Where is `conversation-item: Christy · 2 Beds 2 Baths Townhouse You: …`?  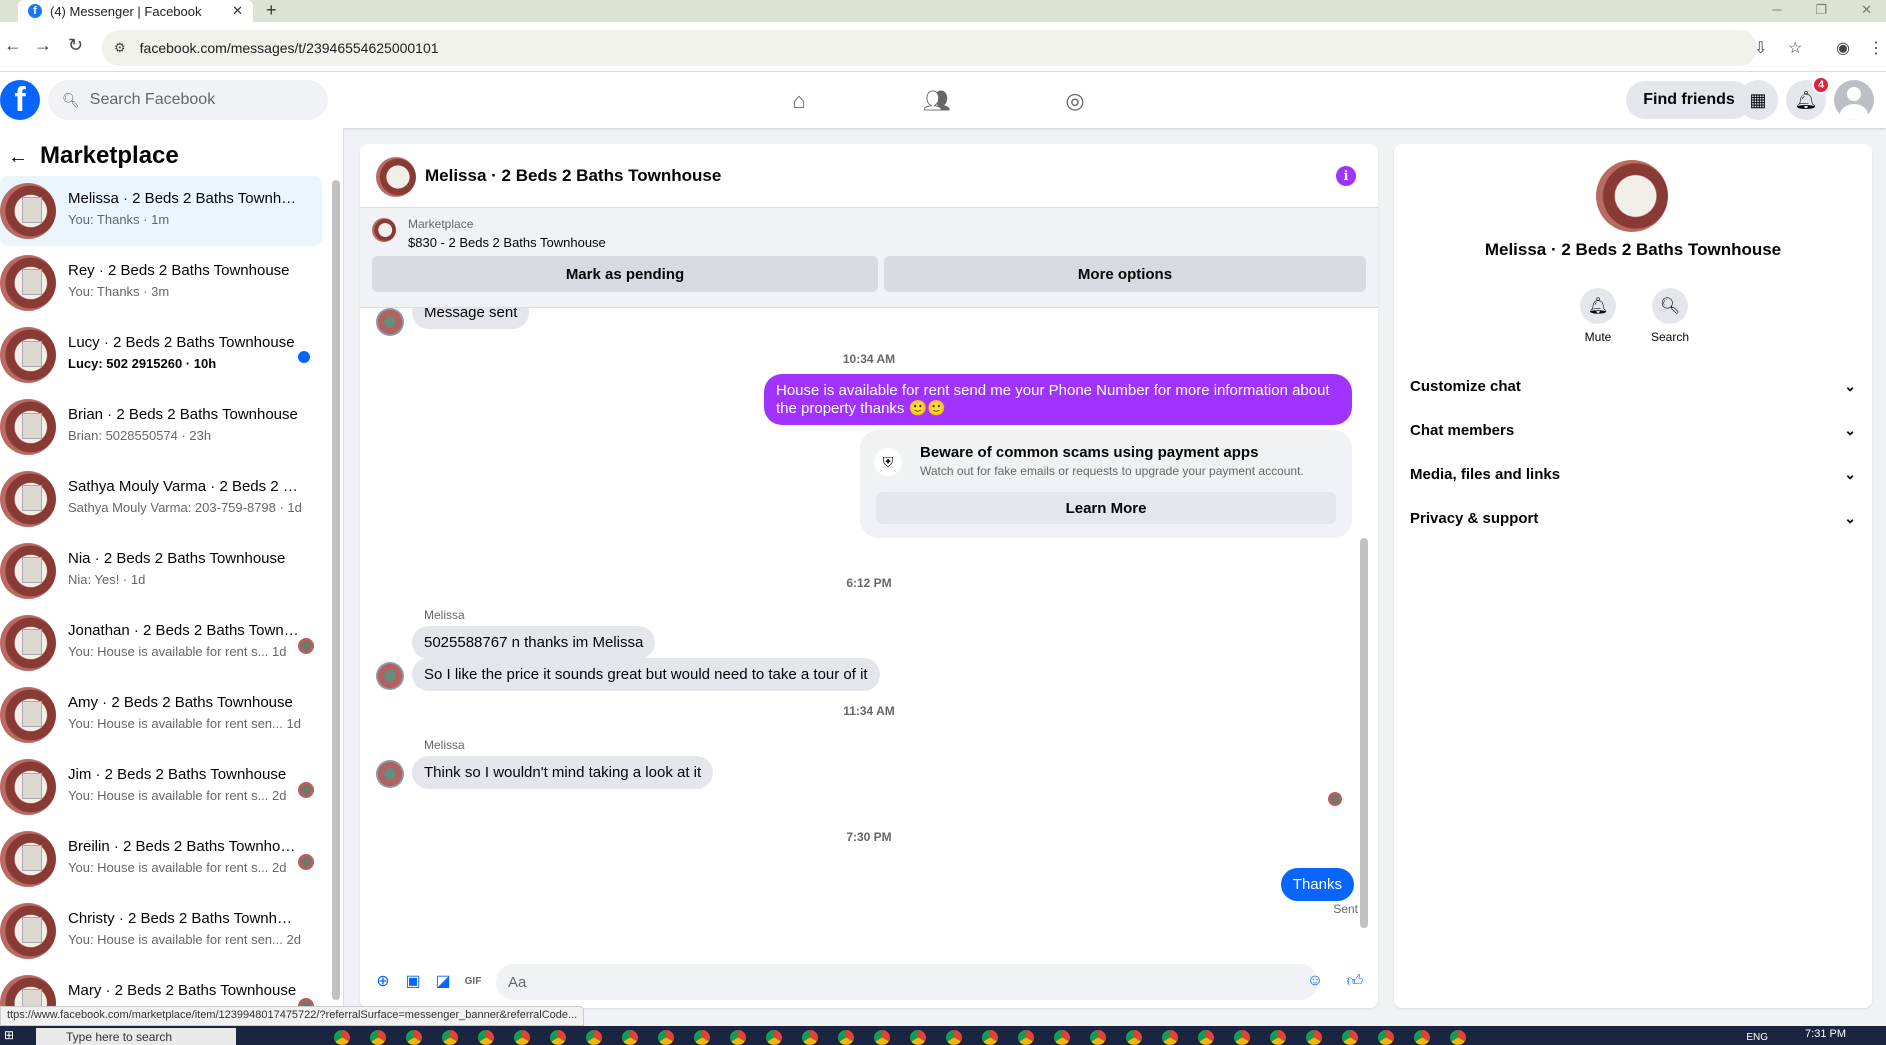 conversation-item: Christy · 2 Beds 2 Baths Townhouse You: … is located at coordinates (161, 931).